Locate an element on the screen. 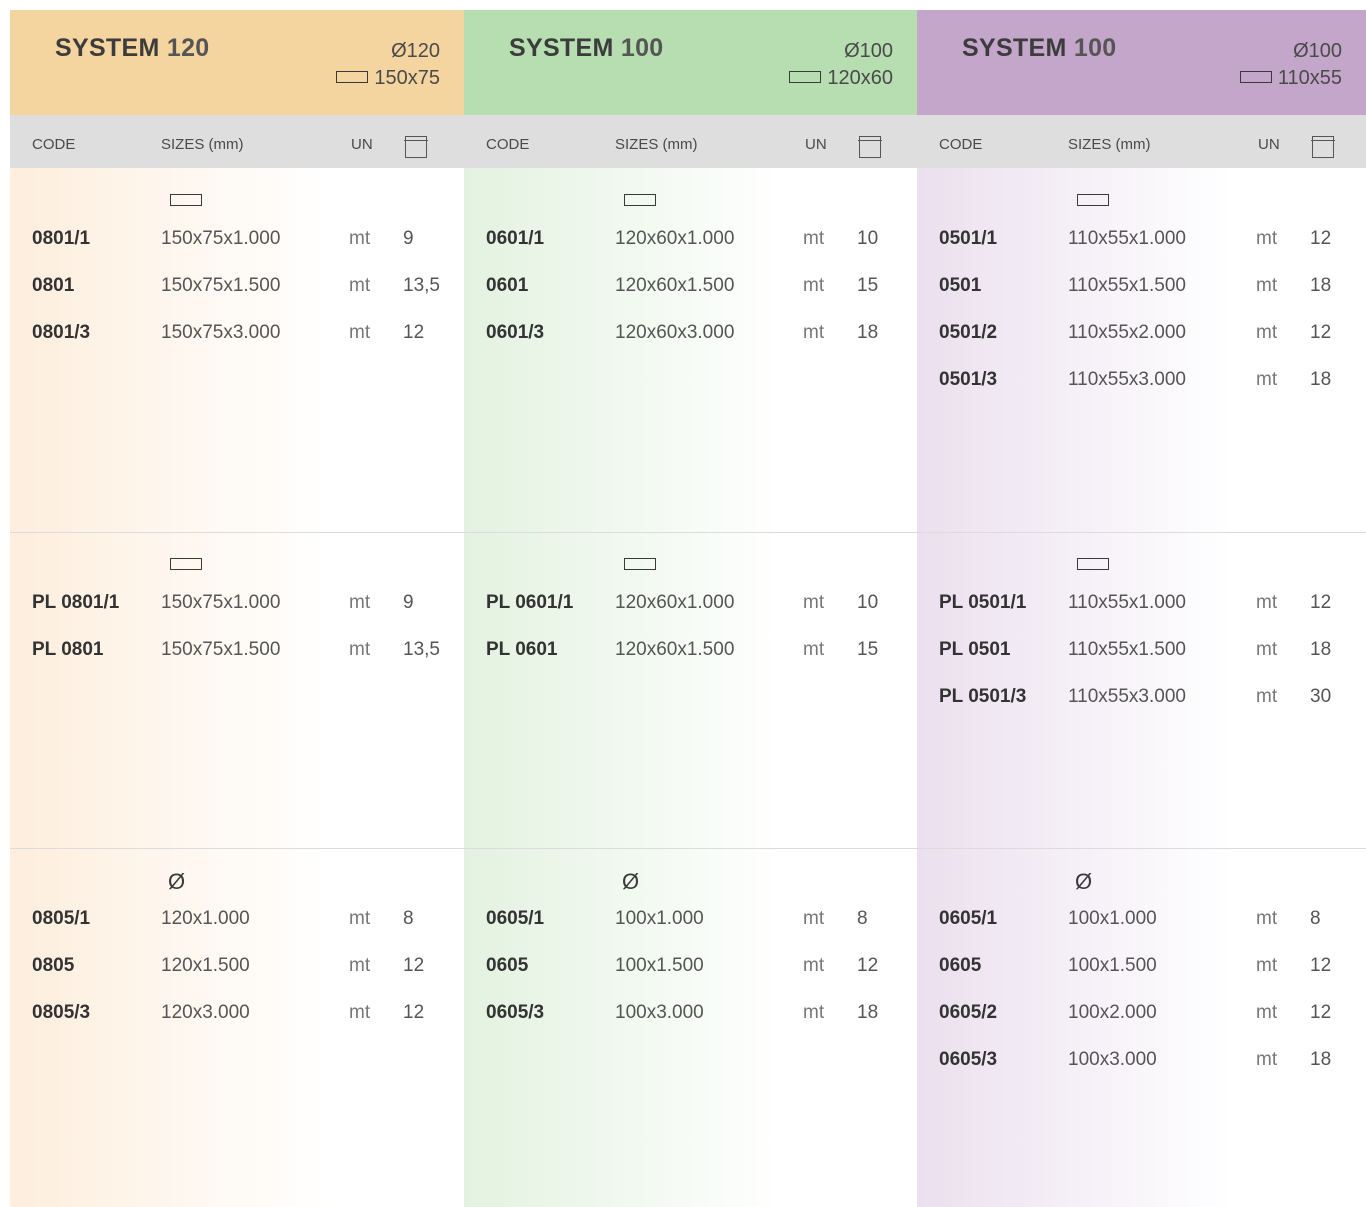 This screenshot has width=1366, height=1207. system-title-number: 120 is located at coordinates (188, 48).